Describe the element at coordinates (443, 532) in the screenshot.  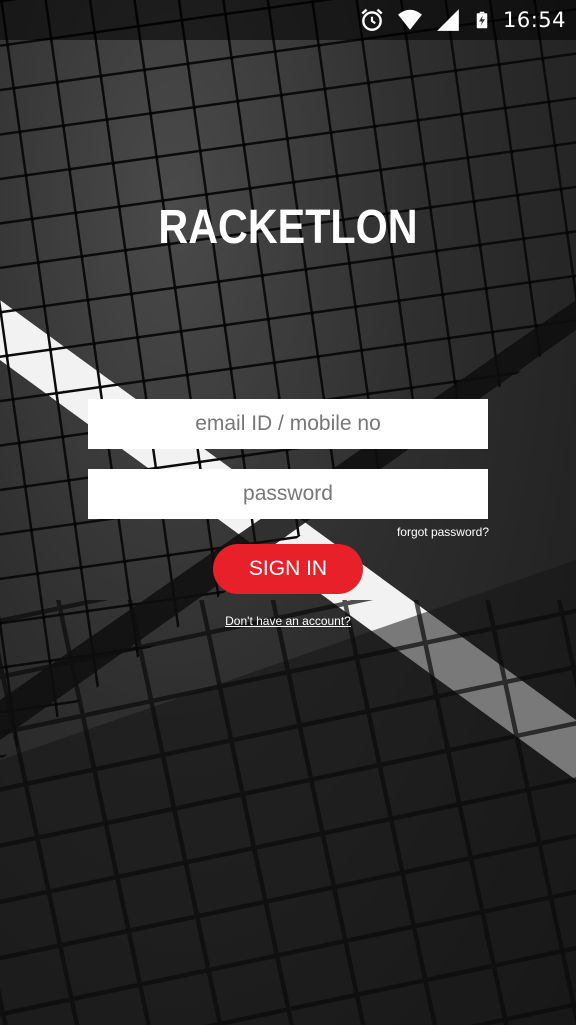
I see `forgot-password-link: forgot password?` at that location.